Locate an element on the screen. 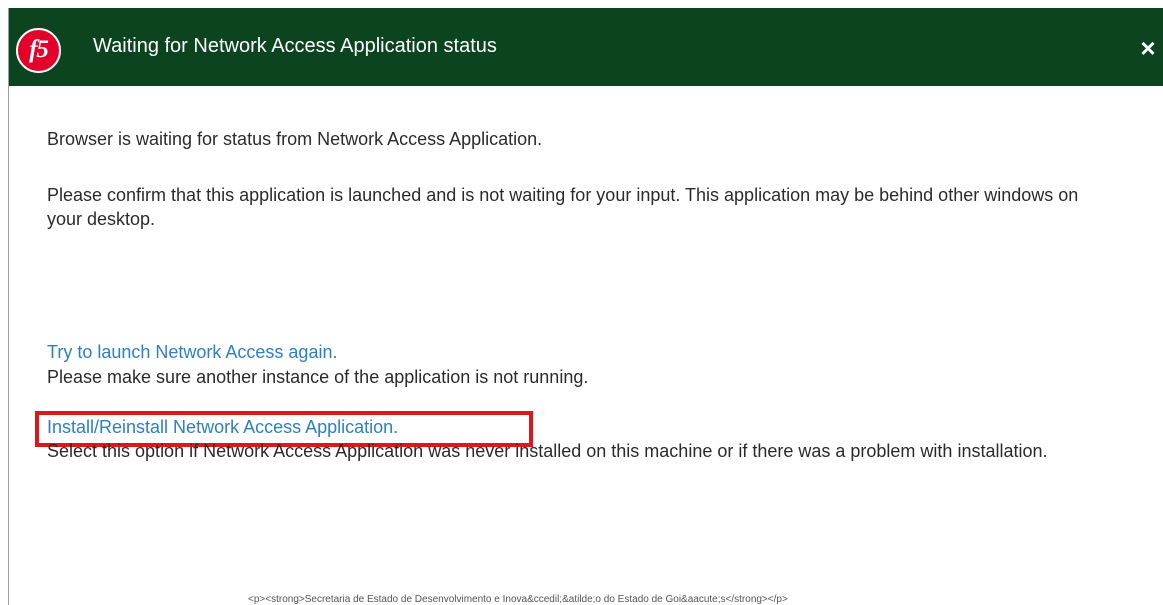 The image size is (1163, 605). logo-text: f5 is located at coordinates (39, 49).